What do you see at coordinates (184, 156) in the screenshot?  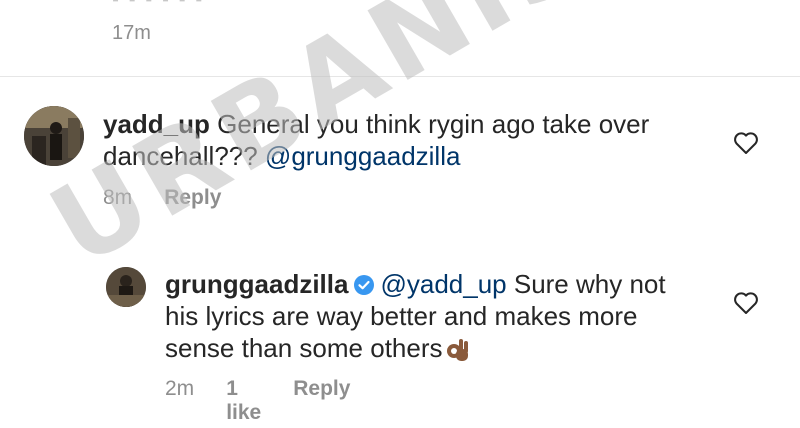 I see `comment-body-line2: dancehall???` at bounding box center [184, 156].